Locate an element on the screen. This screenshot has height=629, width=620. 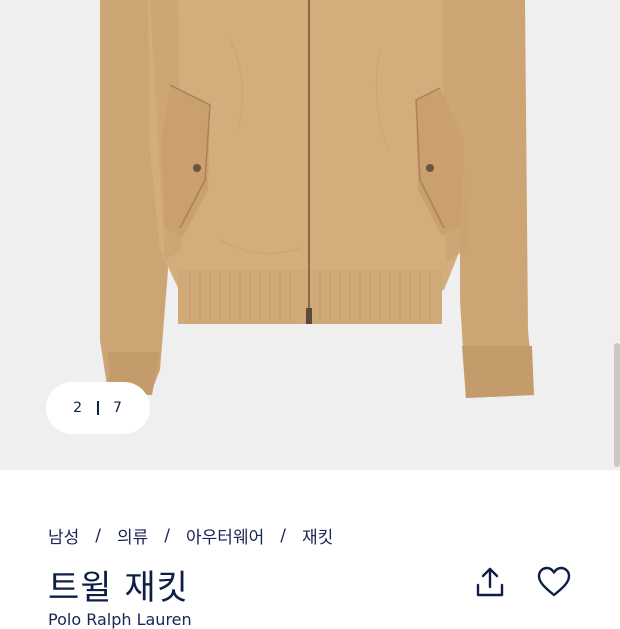
image-counter: 2 7 is located at coordinates (98, 408).